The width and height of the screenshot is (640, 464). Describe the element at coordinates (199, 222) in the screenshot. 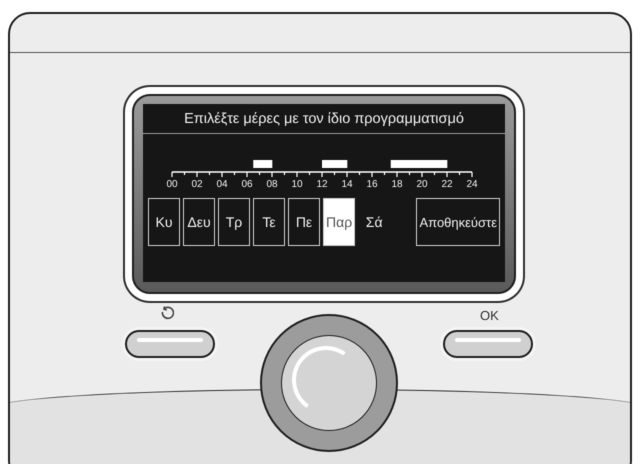

I see `day-option: Δευ` at that location.